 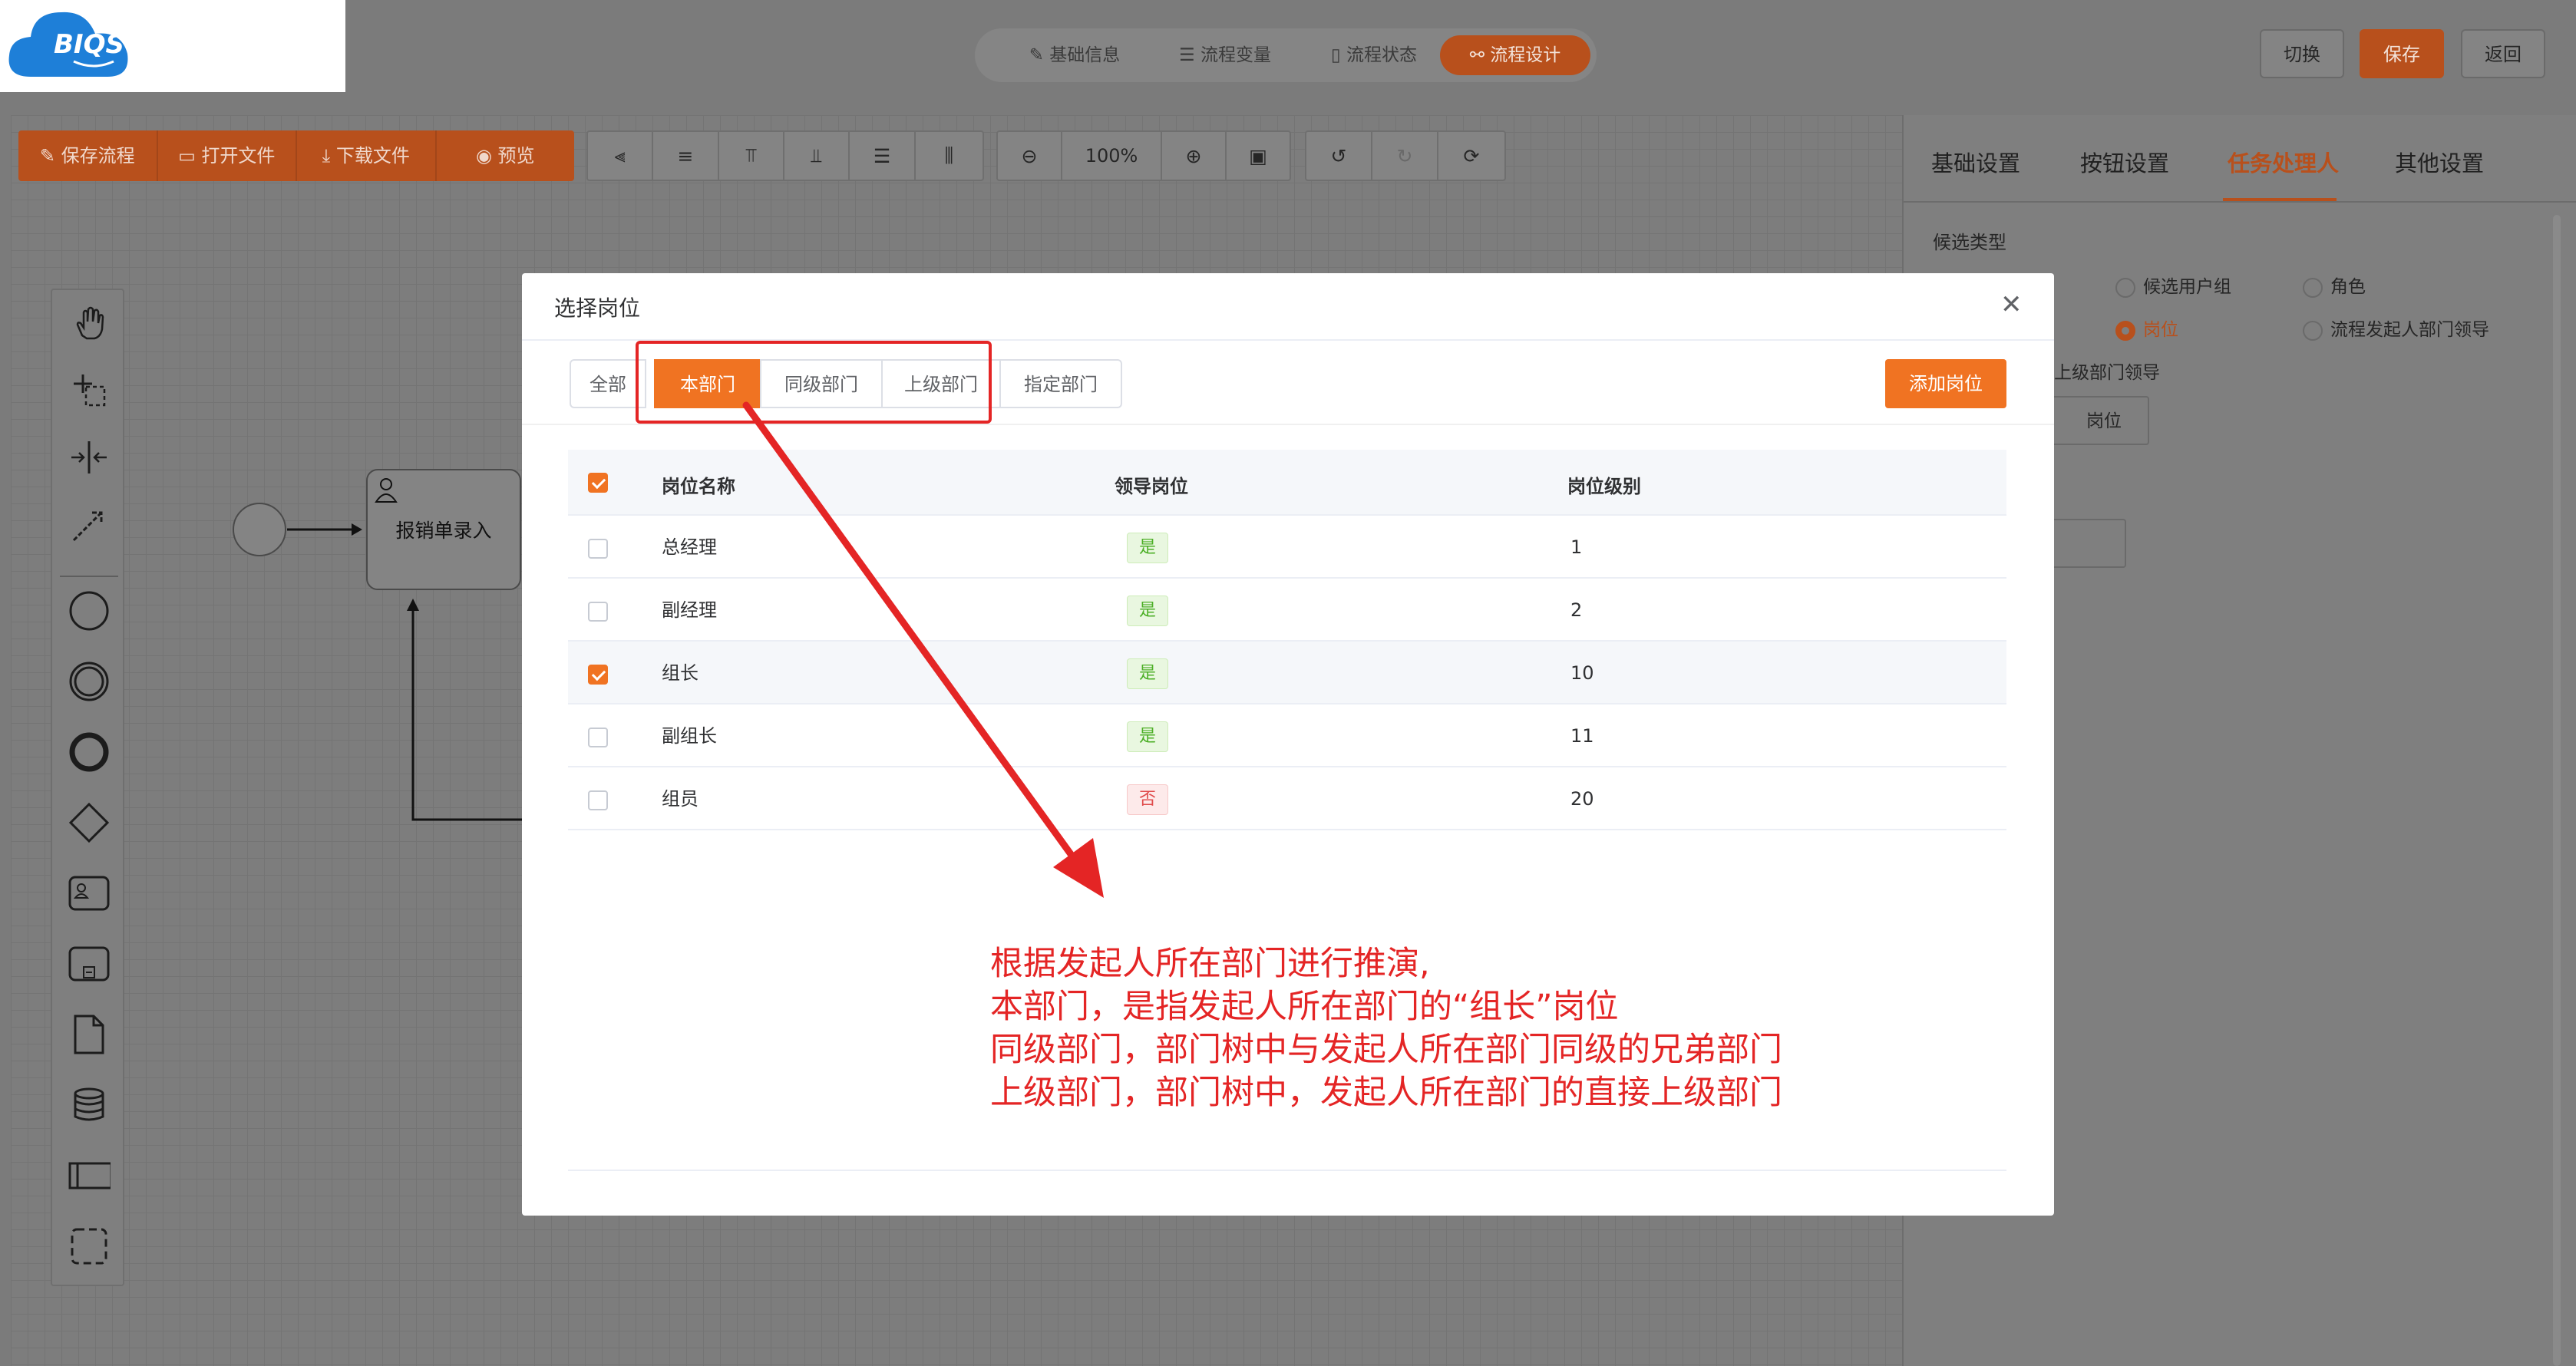 What do you see at coordinates (87, 788) in the screenshot?
I see `element-palette` at bounding box center [87, 788].